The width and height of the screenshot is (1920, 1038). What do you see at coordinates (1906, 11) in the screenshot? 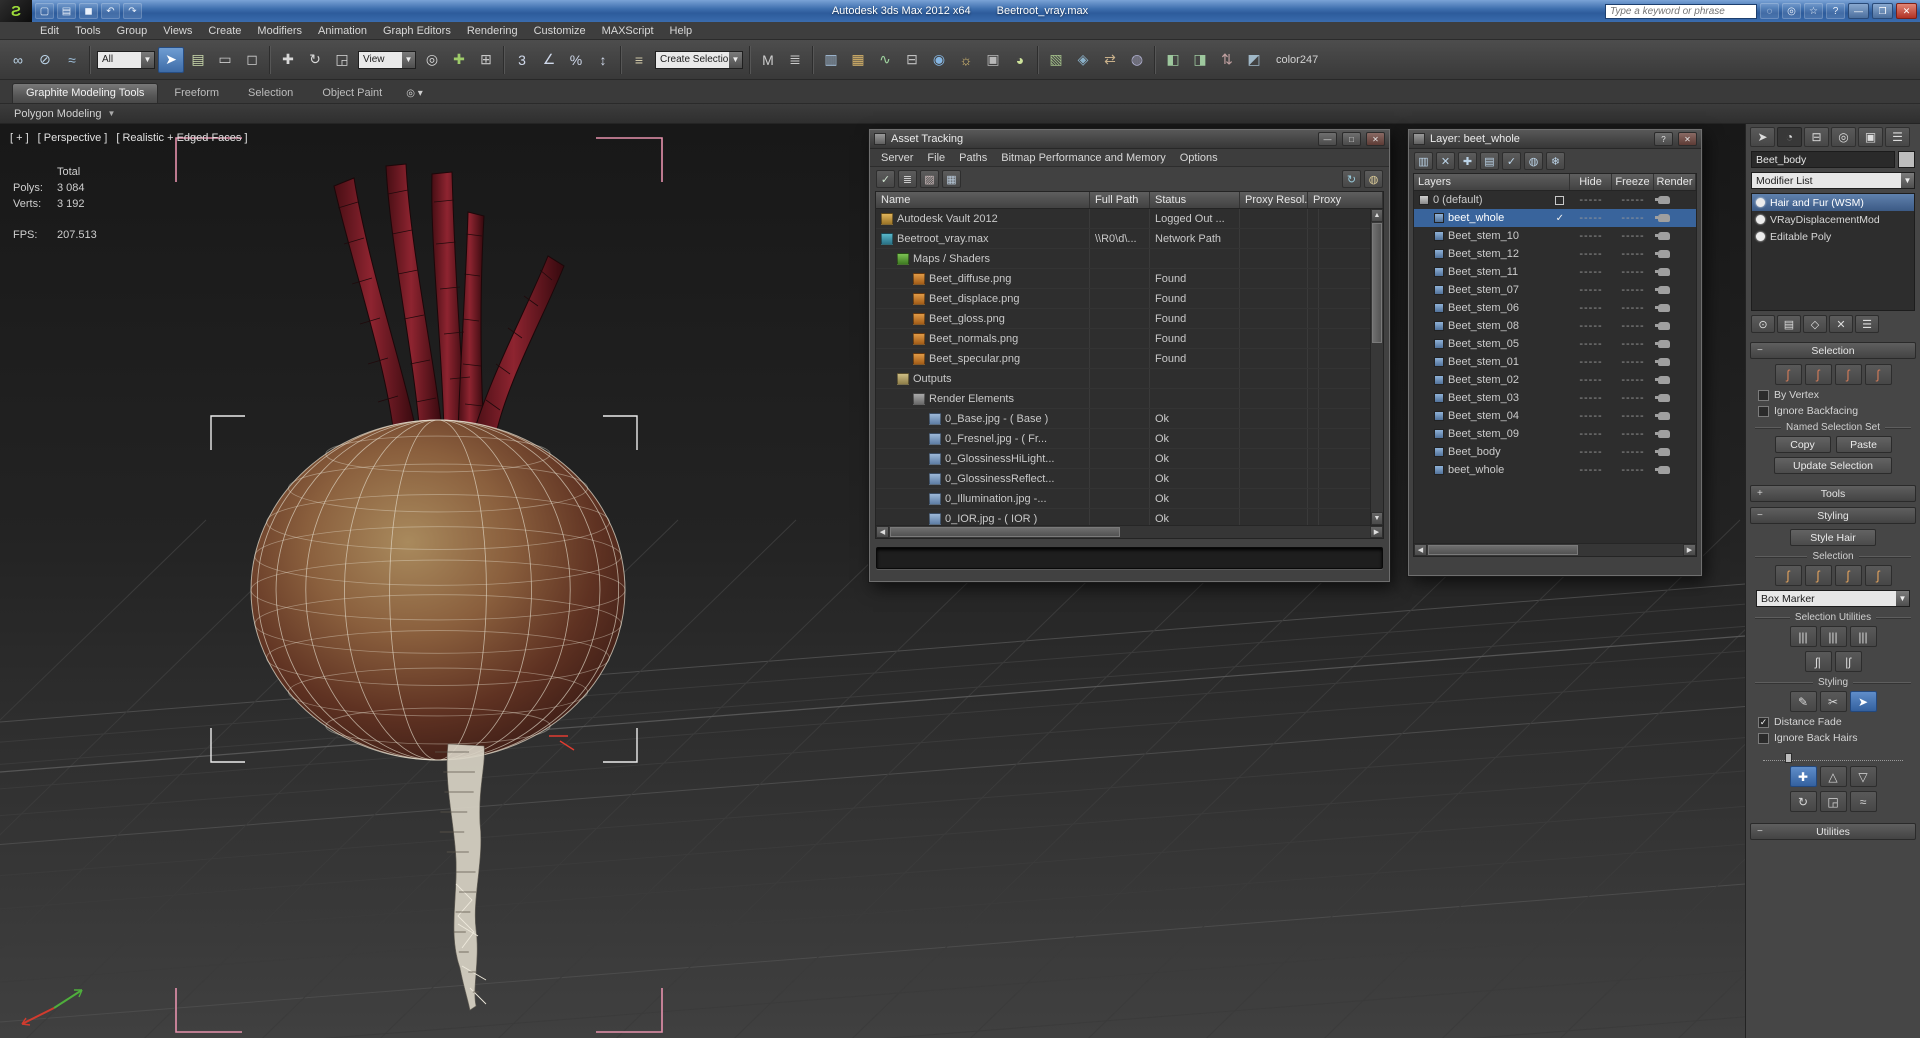
I see `close-button: ✕` at bounding box center [1906, 11].